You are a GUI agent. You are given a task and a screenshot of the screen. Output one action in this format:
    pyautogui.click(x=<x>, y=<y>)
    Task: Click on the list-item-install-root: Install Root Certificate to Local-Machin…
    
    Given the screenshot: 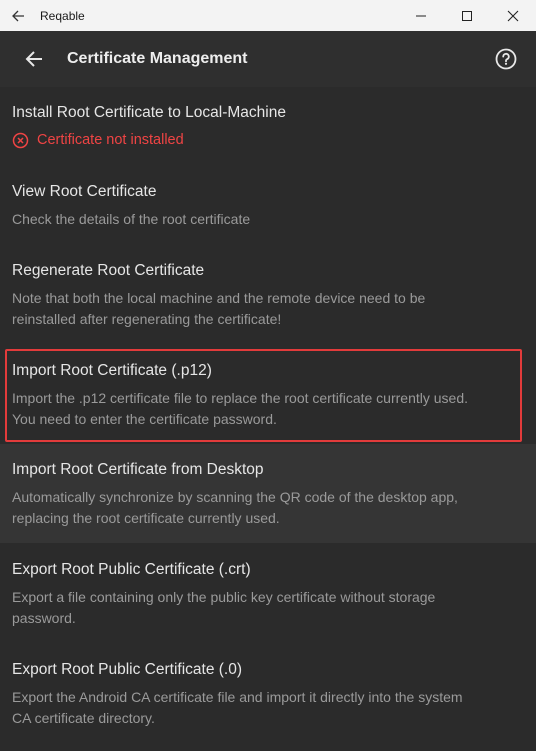 What is the action you would take?
    pyautogui.click(x=268, y=126)
    